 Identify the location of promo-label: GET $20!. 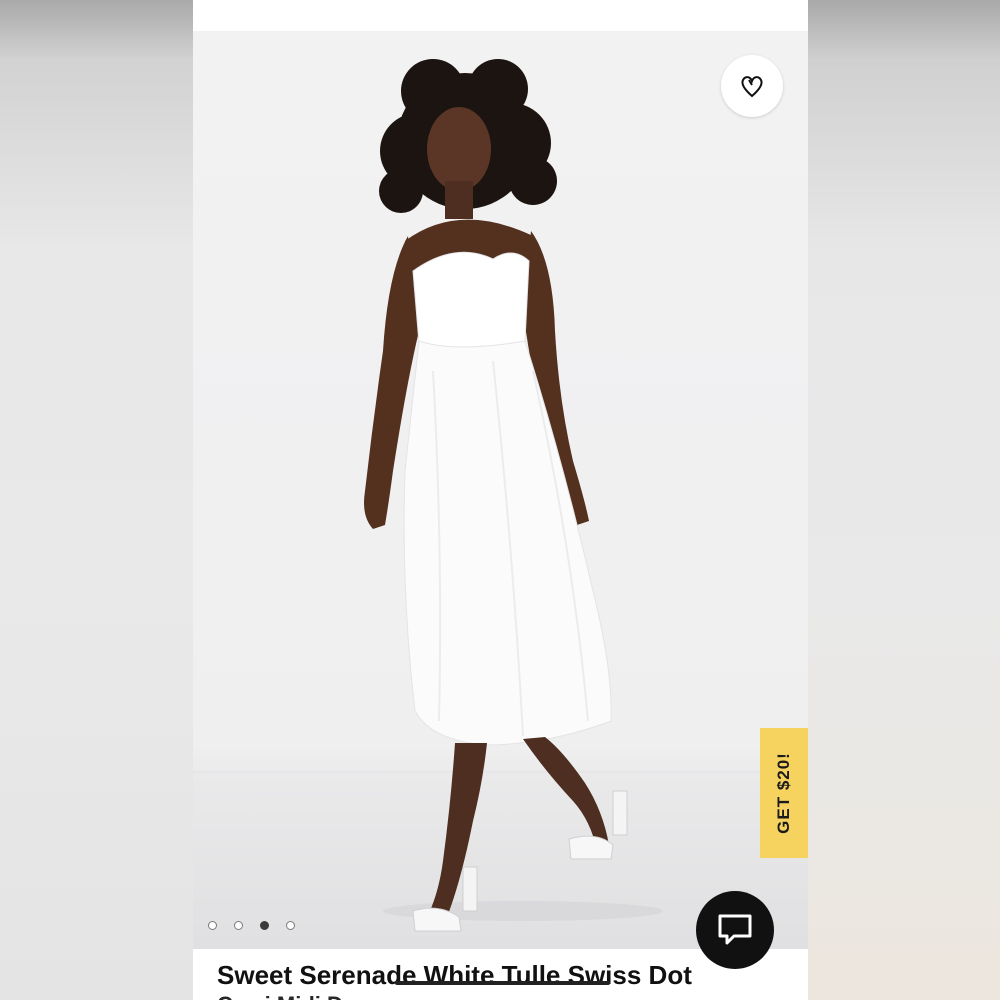
(784, 793).